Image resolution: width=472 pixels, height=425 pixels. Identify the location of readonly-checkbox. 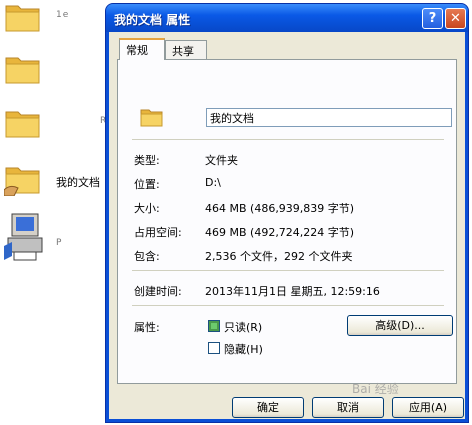
(214, 326).